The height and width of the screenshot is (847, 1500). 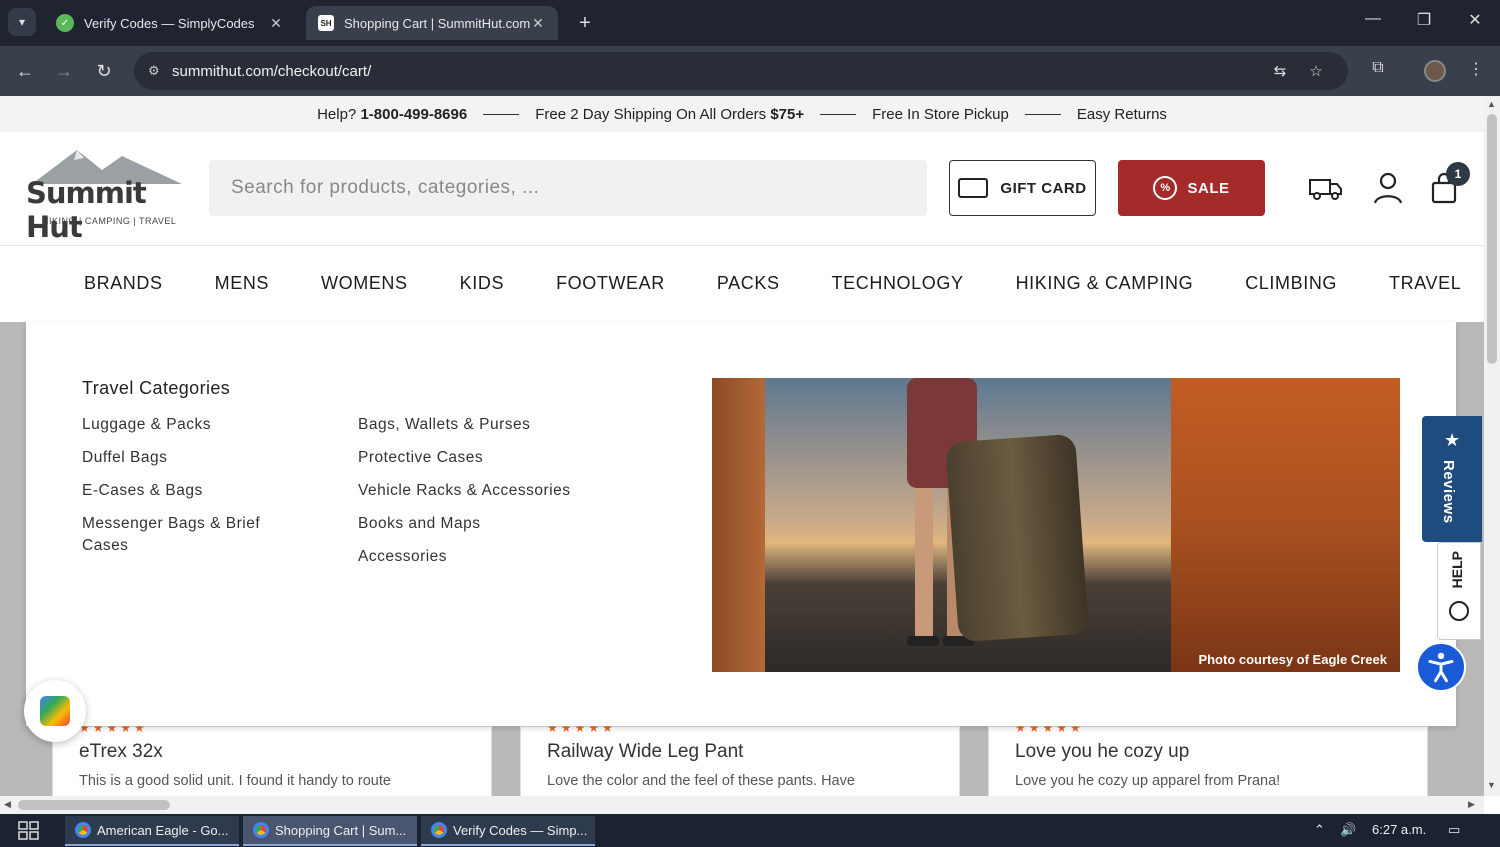 What do you see at coordinates (1378, 68) in the screenshot?
I see `extensions-icon: ⧉` at bounding box center [1378, 68].